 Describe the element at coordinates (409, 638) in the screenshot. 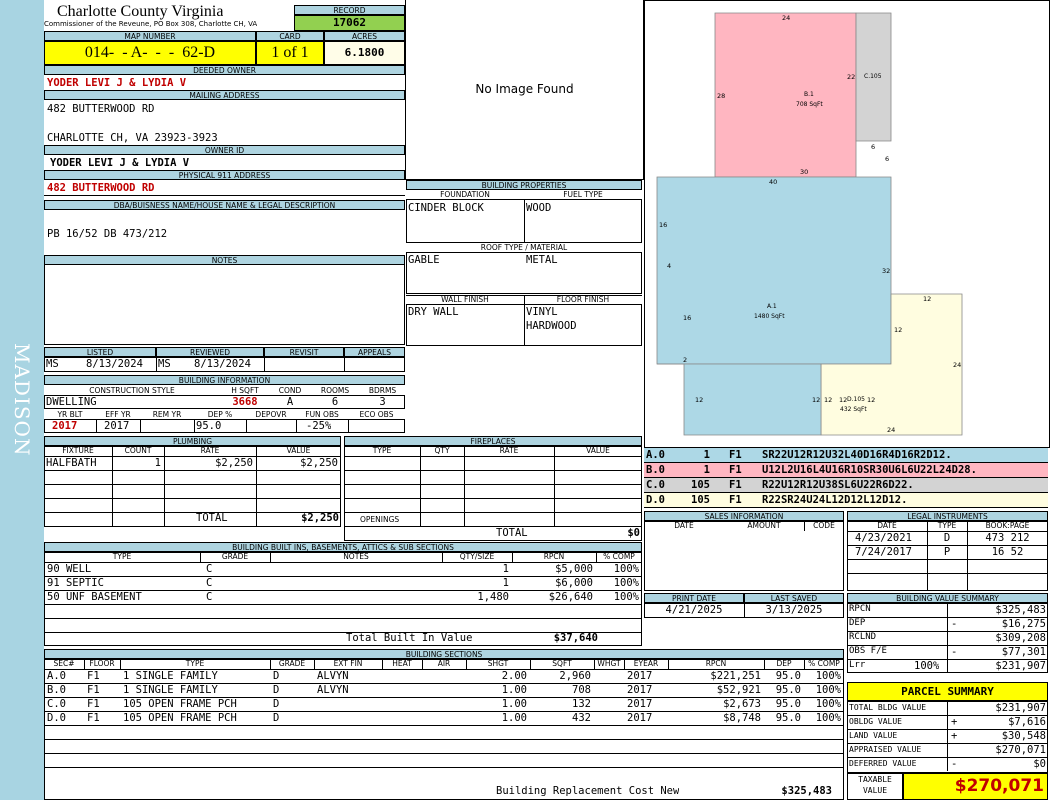

I see `builtins-total-label: Total Built In Value` at that location.